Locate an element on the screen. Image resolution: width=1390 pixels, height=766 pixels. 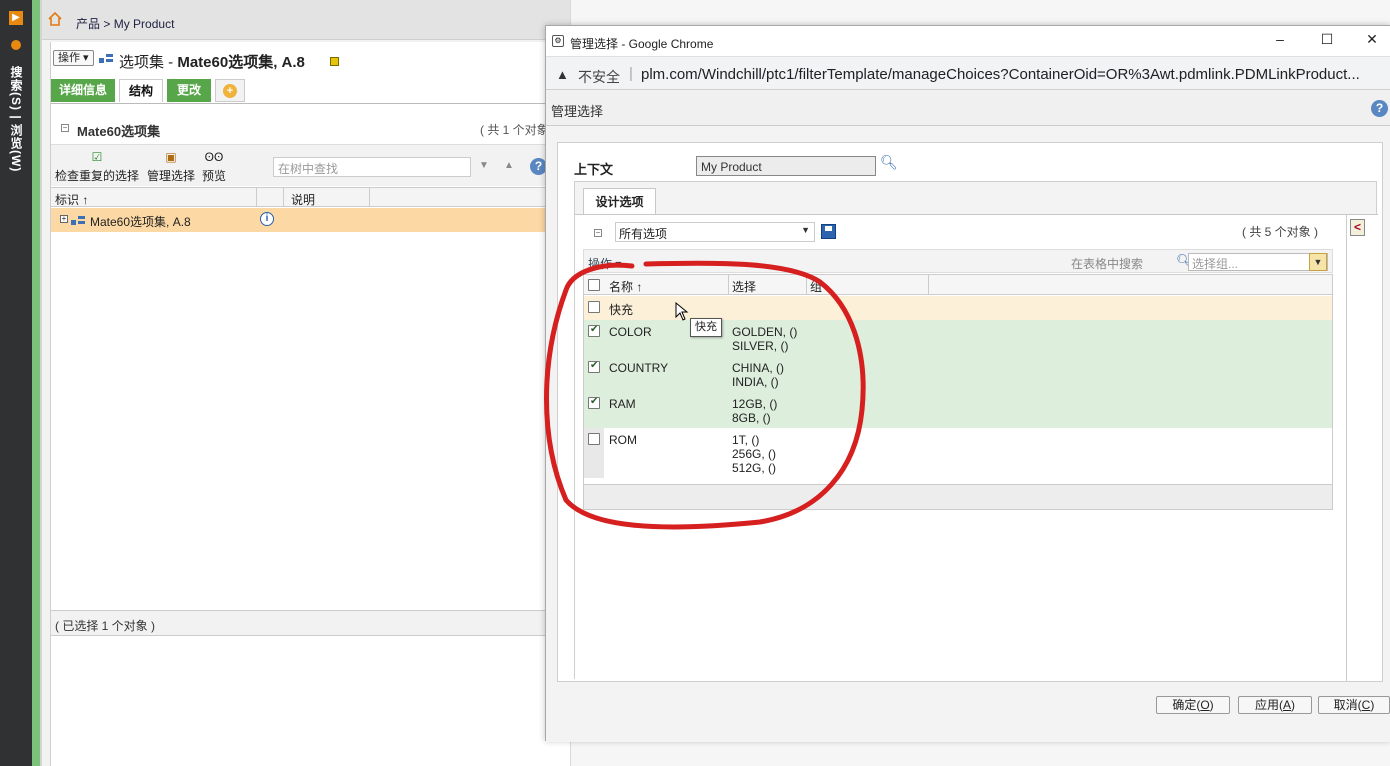
option-set-icon is located at coordinates (106, 58).